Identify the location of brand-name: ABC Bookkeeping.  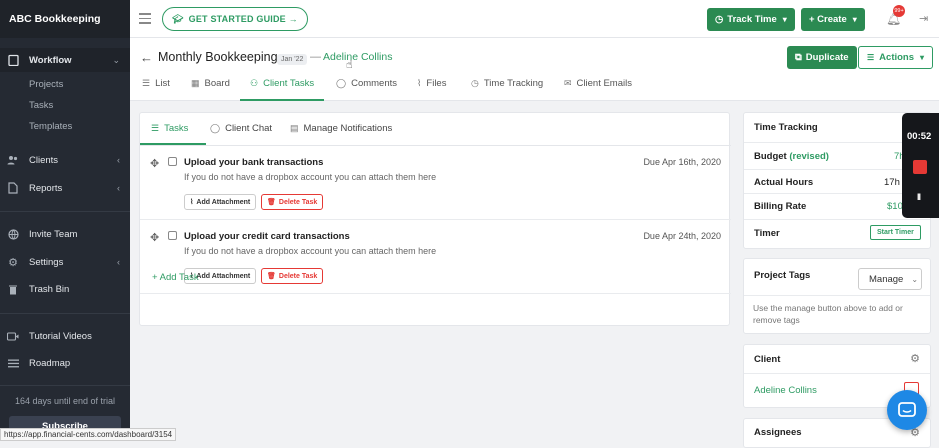
(65, 19).